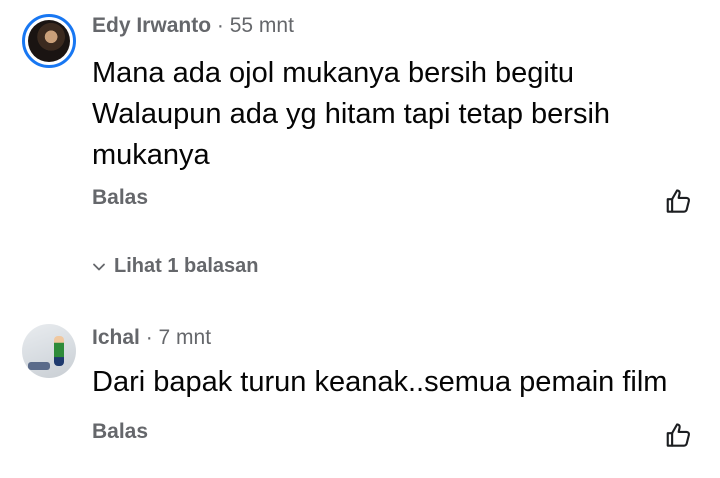 The height and width of the screenshot is (478, 720). I want to click on view-replies-label: Lihat 1 balasan, so click(186, 266).